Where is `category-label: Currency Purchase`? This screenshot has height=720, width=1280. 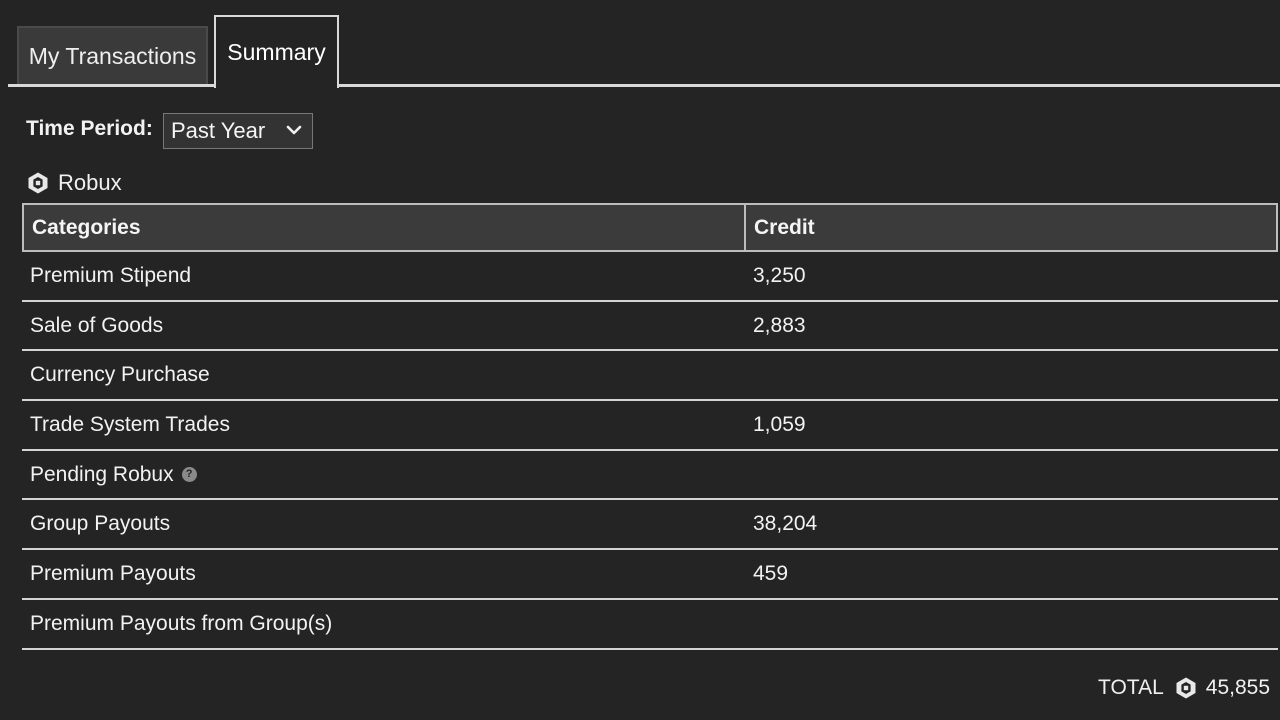 category-label: Currency Purchase is located at coordinates (120, 375).